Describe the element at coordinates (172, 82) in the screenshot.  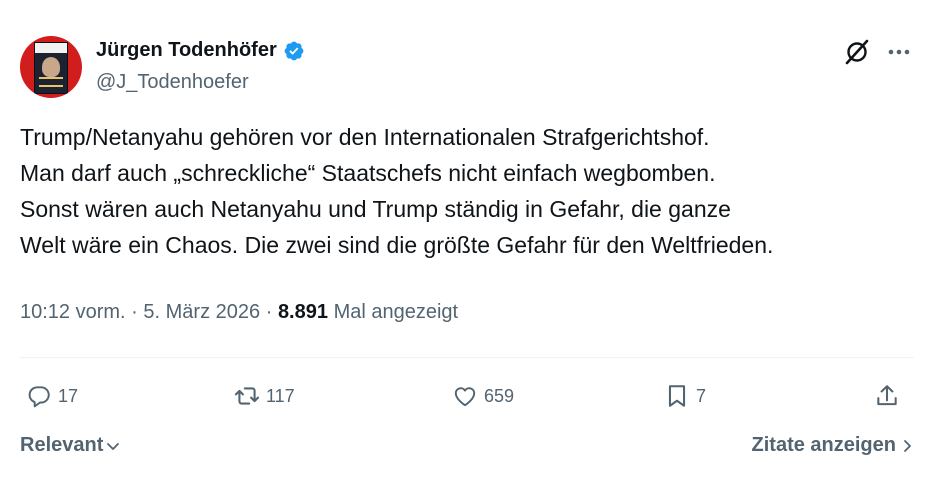
I see `author-handle: @J_Todenhoefer` at that location.